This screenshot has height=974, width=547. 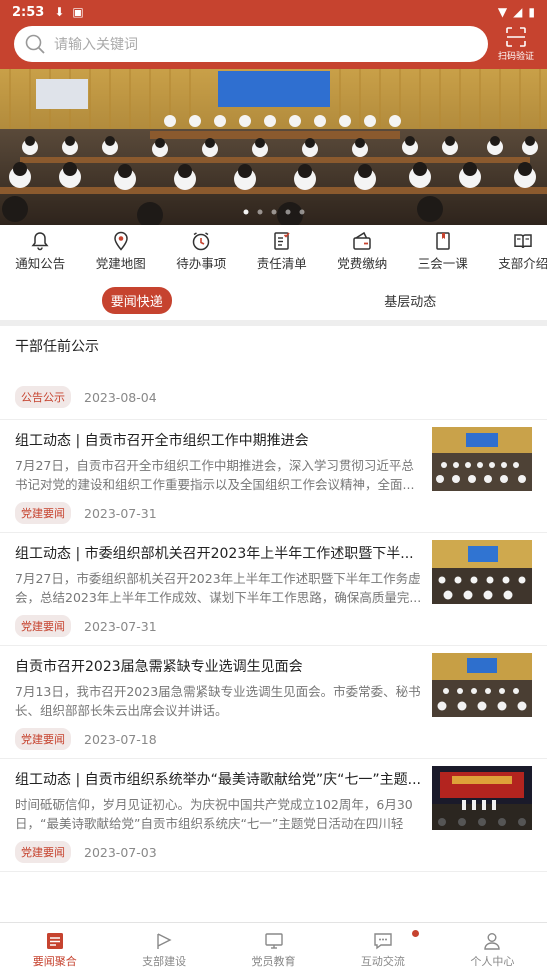 What do you see at coordinates (522, 263) in the screenshot?
I see `quick-link-label: 支部介绍` at bounding box center [522, 263].